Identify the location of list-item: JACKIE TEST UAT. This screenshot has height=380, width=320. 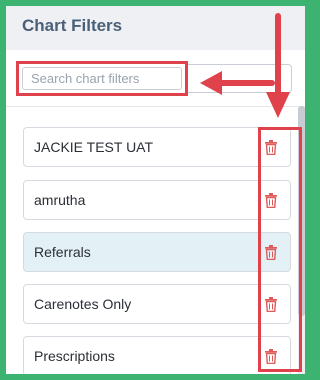
(157, 147).